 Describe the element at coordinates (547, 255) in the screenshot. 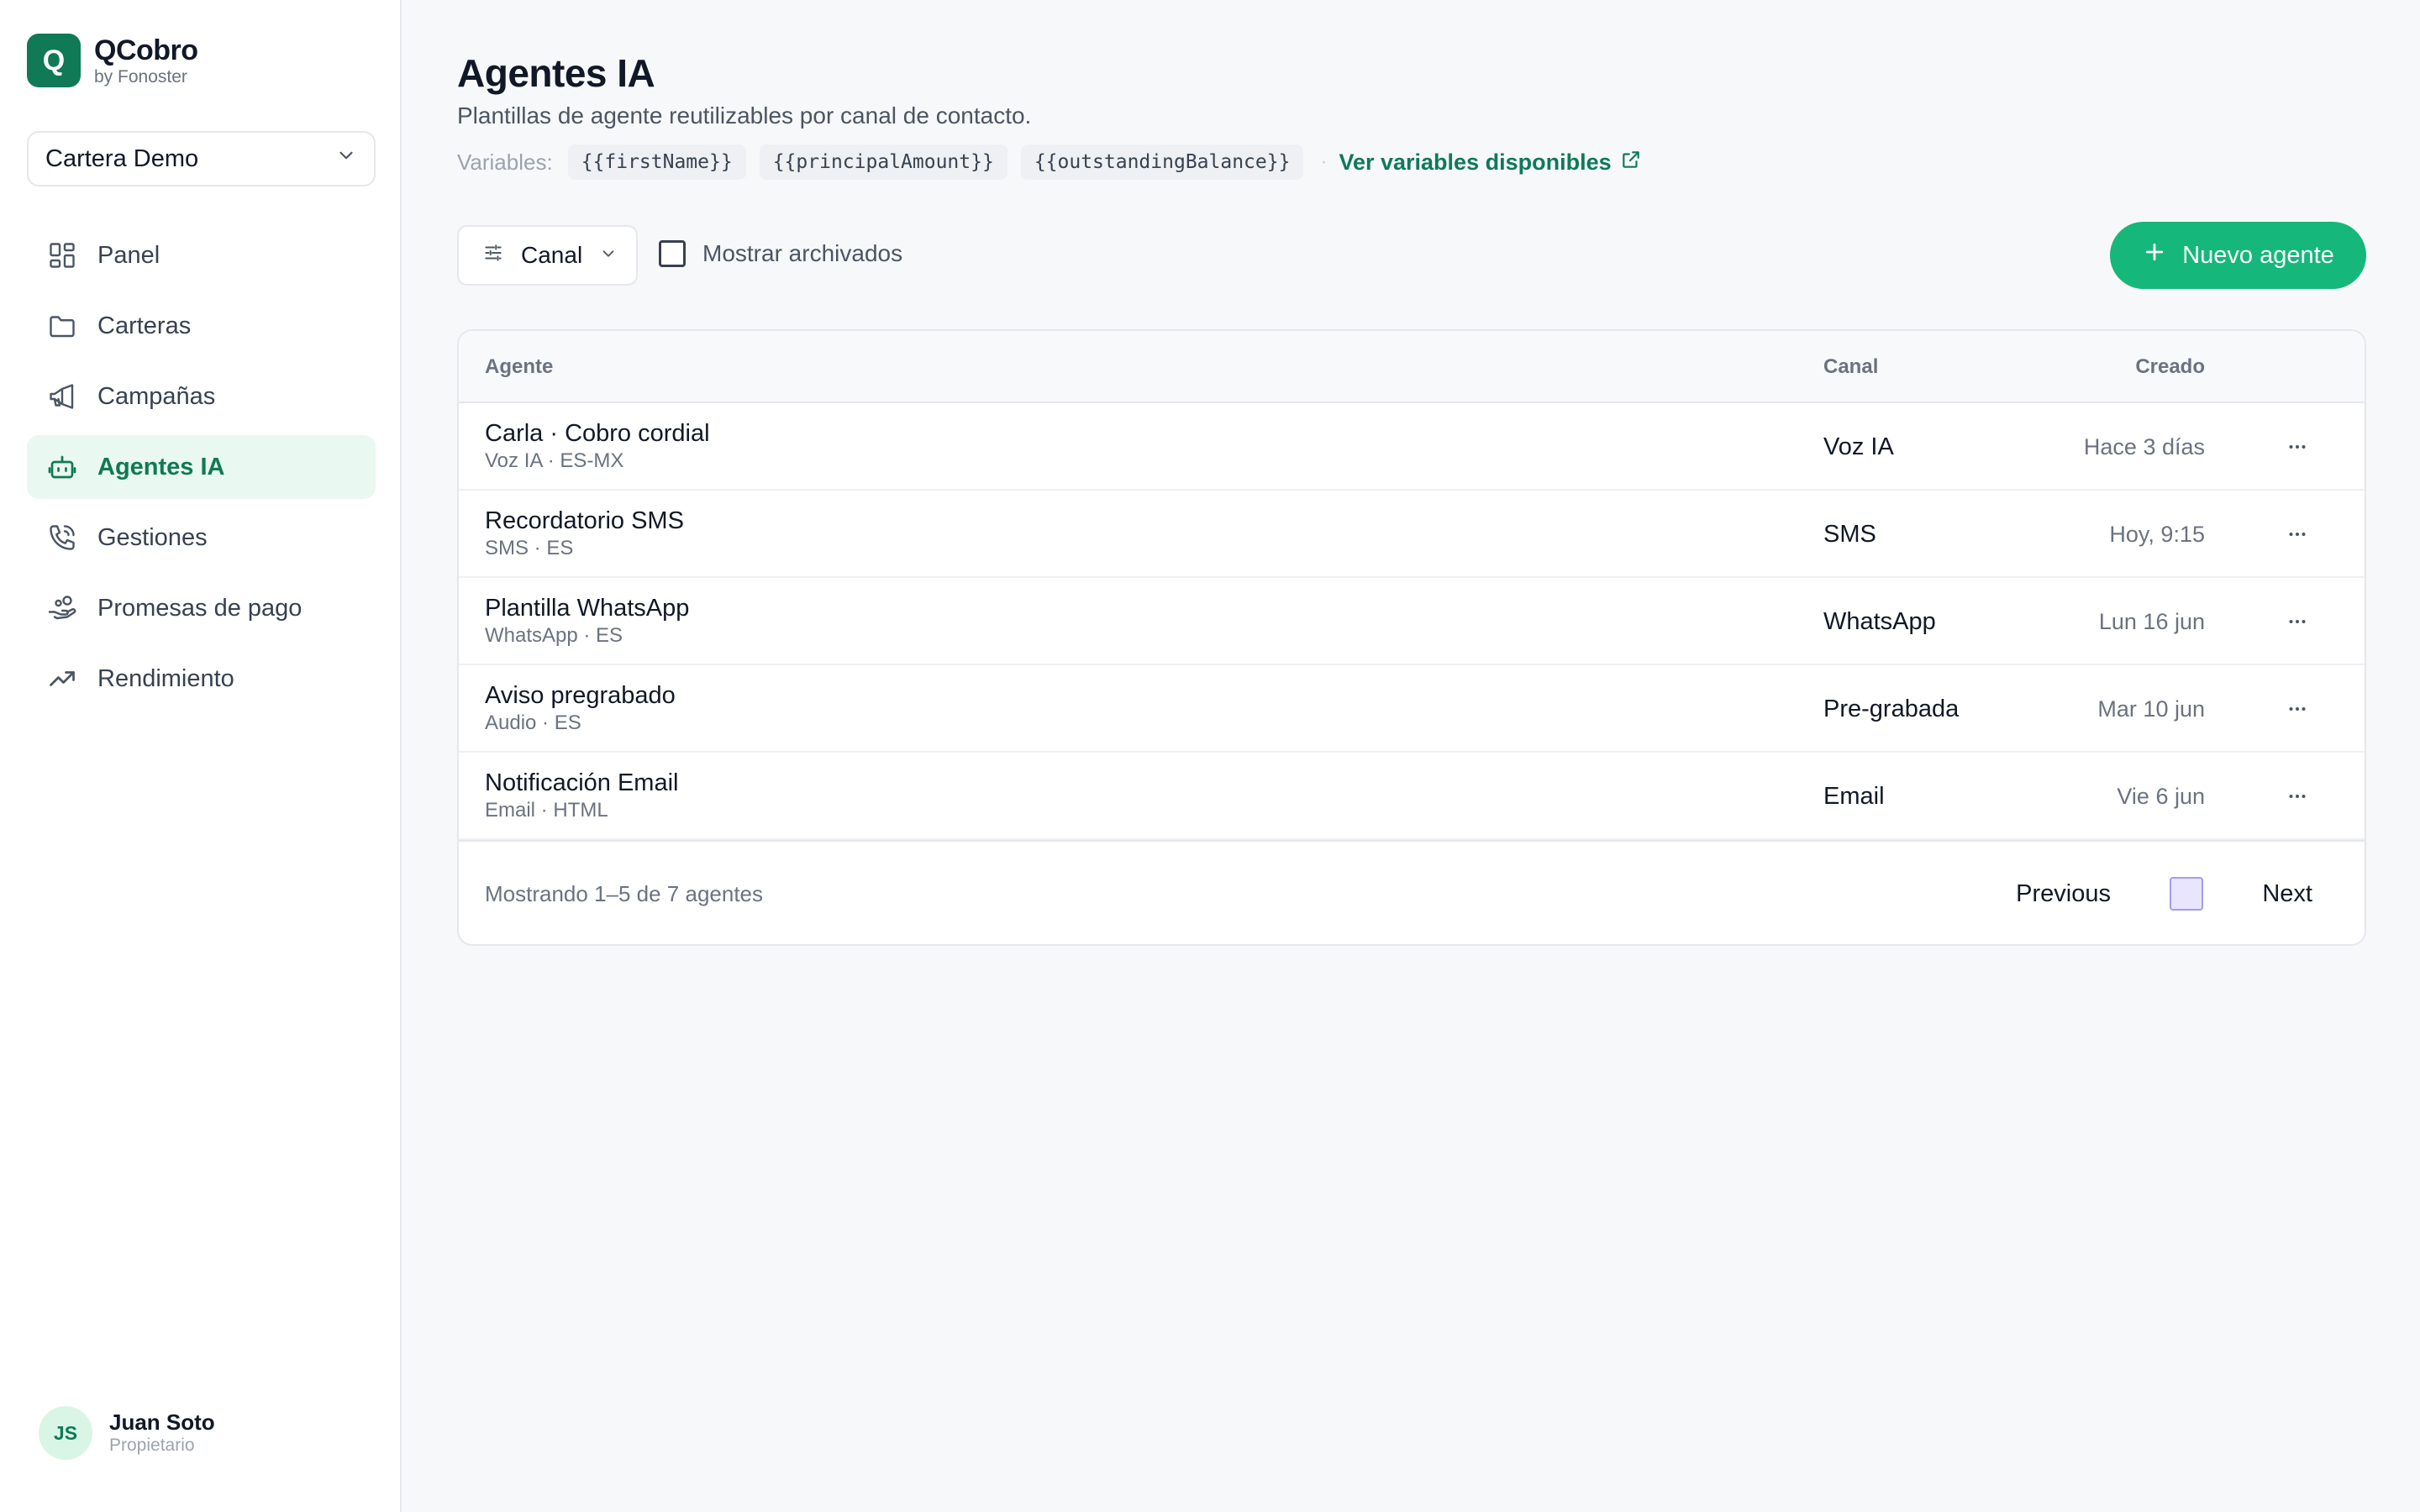

I see `canal-filter-button: Canal` at that location.